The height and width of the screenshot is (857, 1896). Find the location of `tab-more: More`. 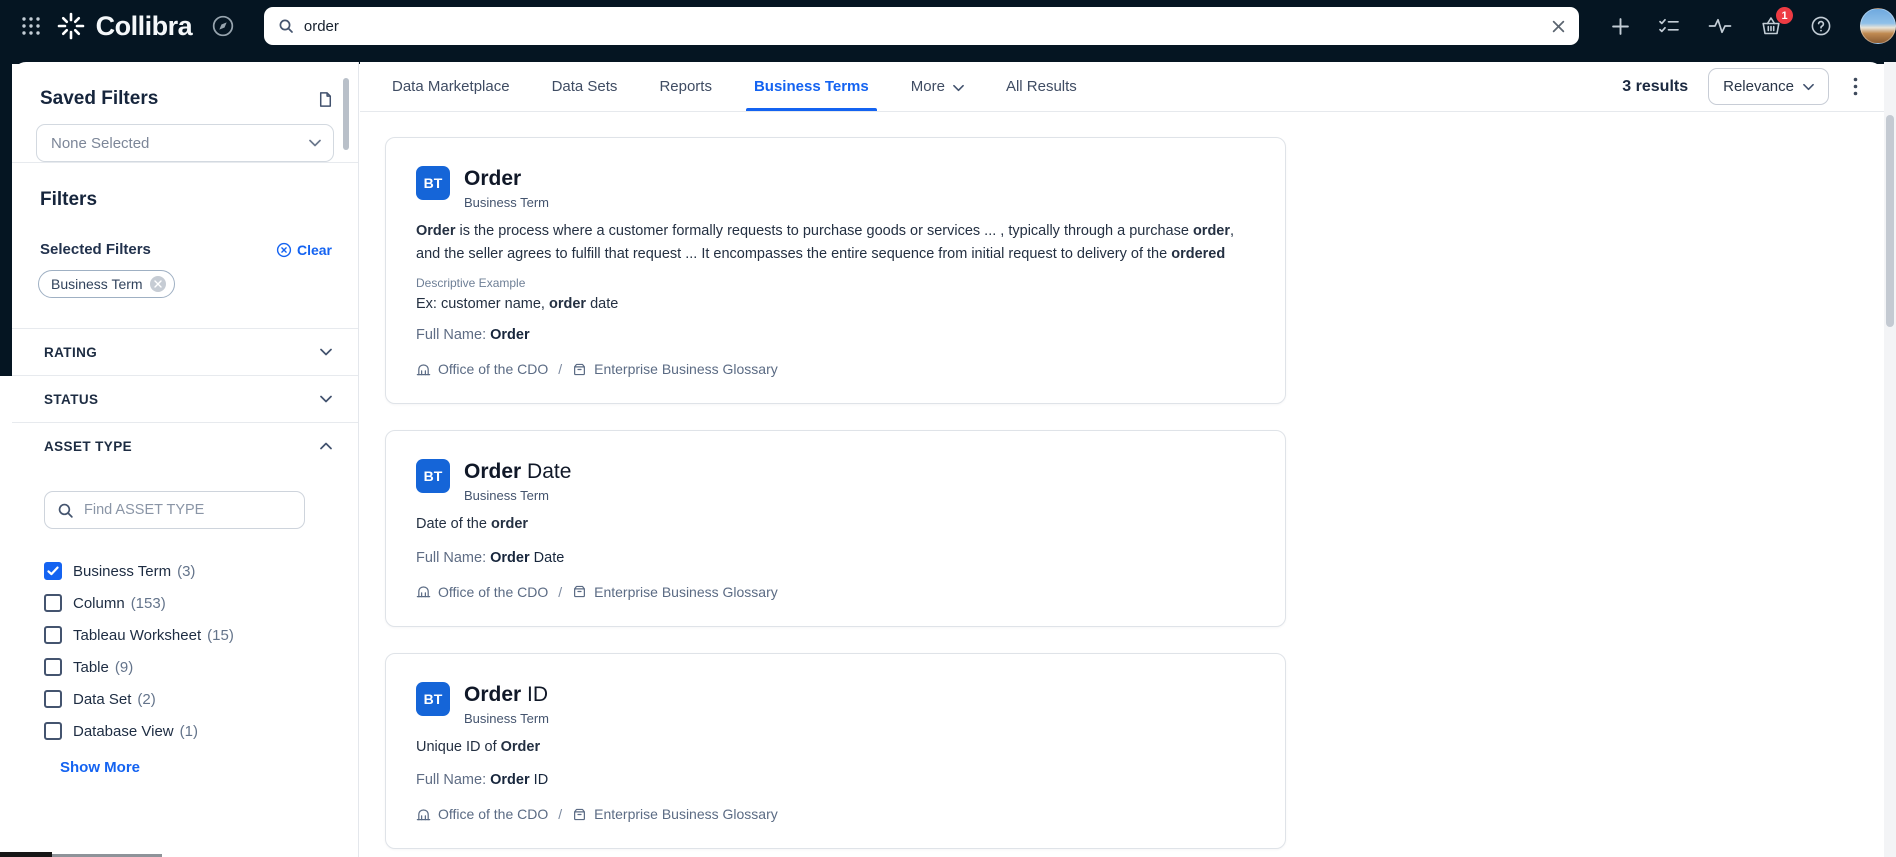

tab-more: More is located at coordinates (937, 86).